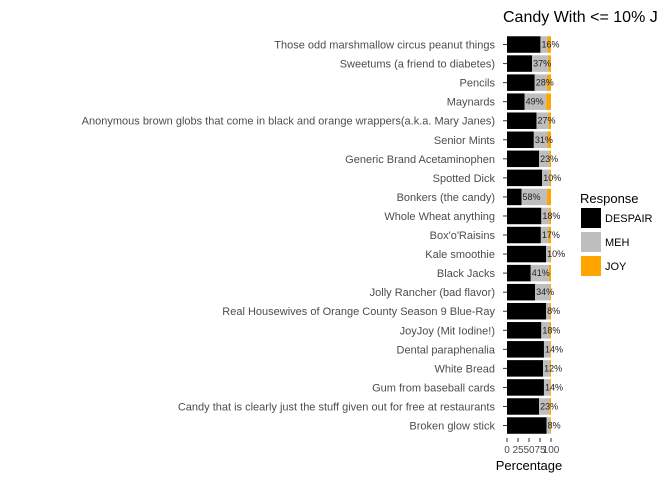 Image resolution: width=672 pixels, height=480 pixels. Describe the element at coordinates (446, 198) in the screenshot. I see `category-label: Bonkers (the candy)` at that location.